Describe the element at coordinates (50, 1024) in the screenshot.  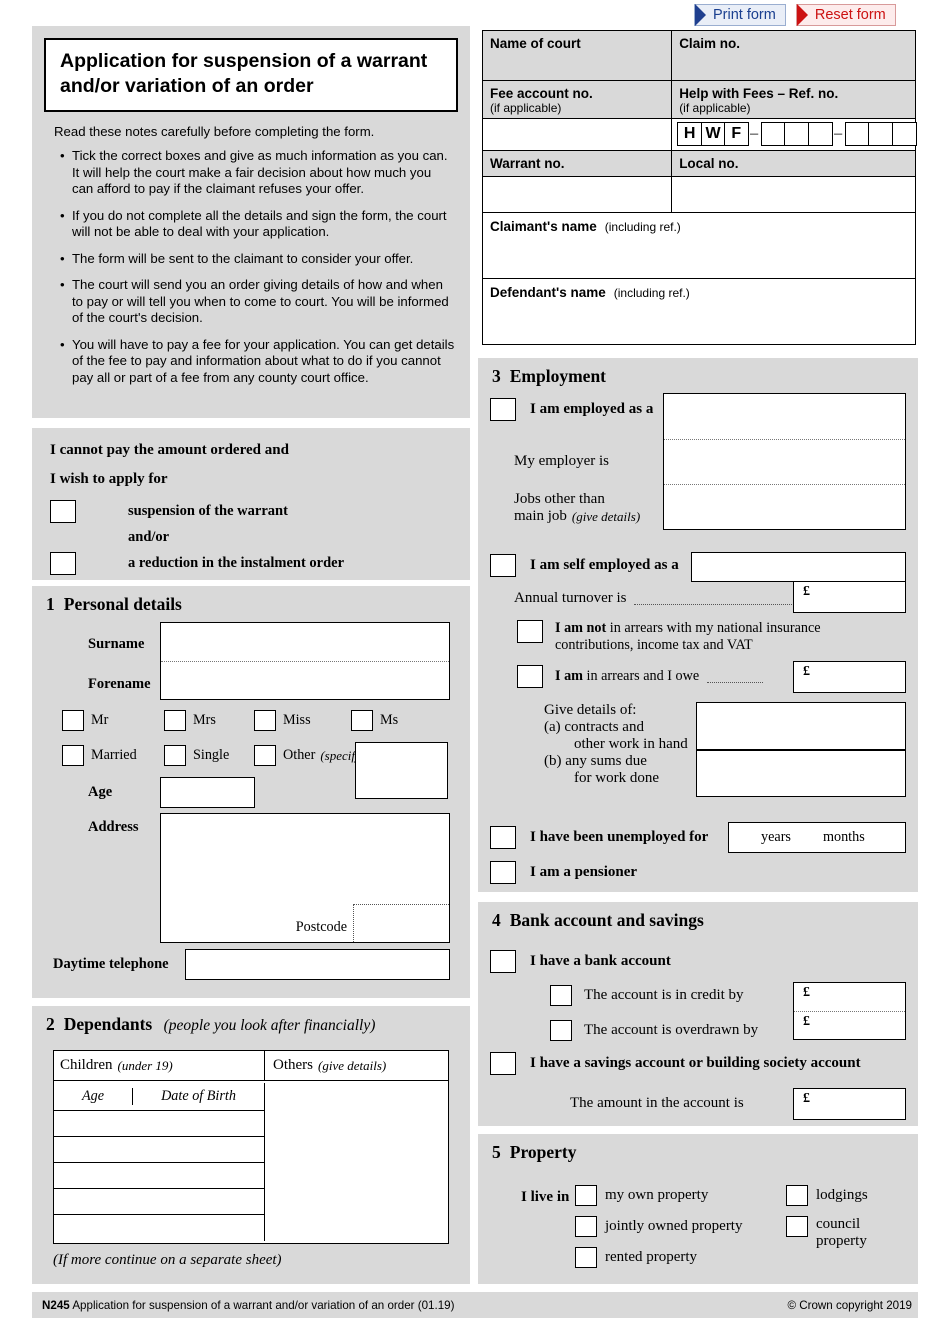
I see `section-number: 2` at that location.